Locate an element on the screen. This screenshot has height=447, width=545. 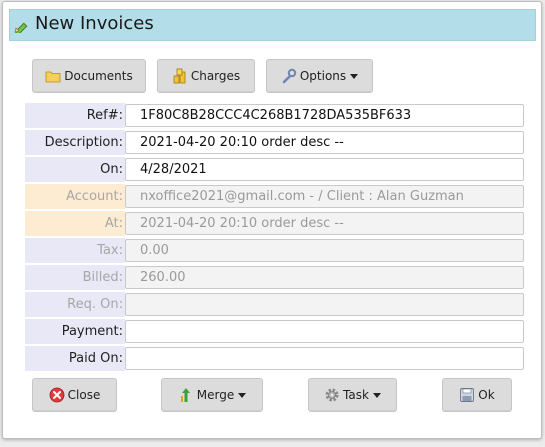
pencil-icon is located at coordinates (21, 27).